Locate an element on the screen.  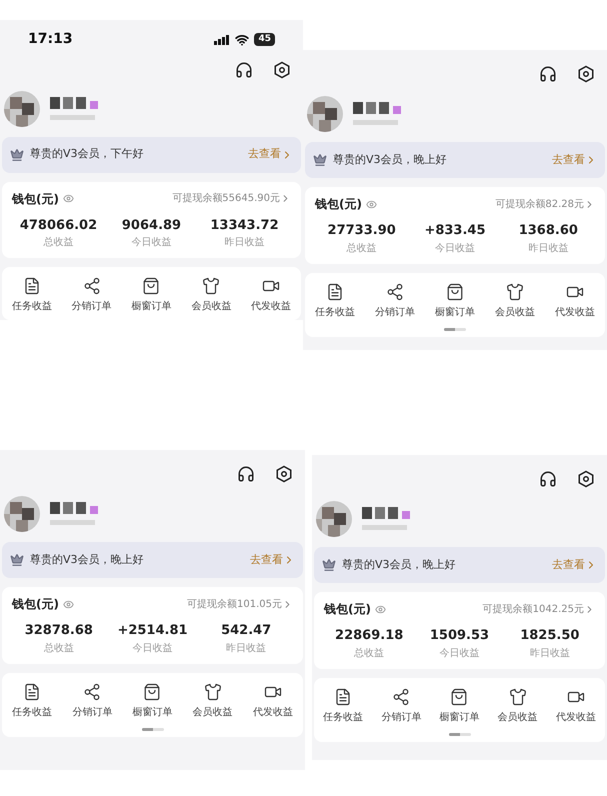
withdrawable-balance: 可提现余额101.05元 is located at coordinates (240, 604).